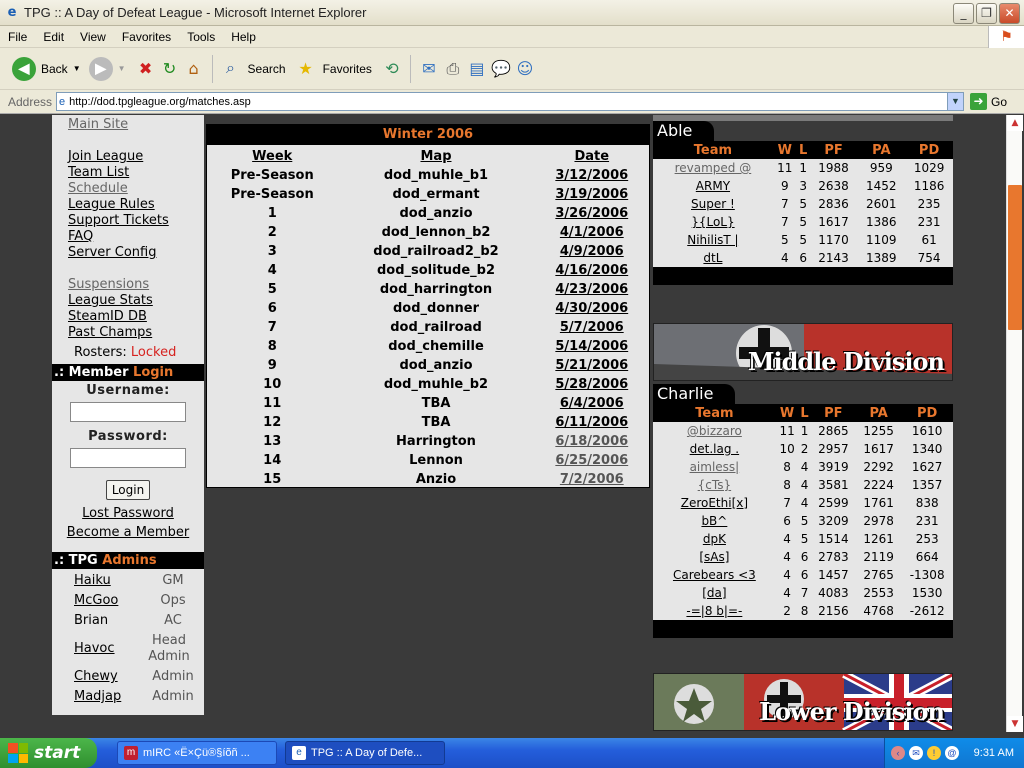 The image size is (1024, 768). What do you see at coordinates (194, 69) in the screenshot?
I see `home-icon: ⌂` at bounding box center [194, 69].